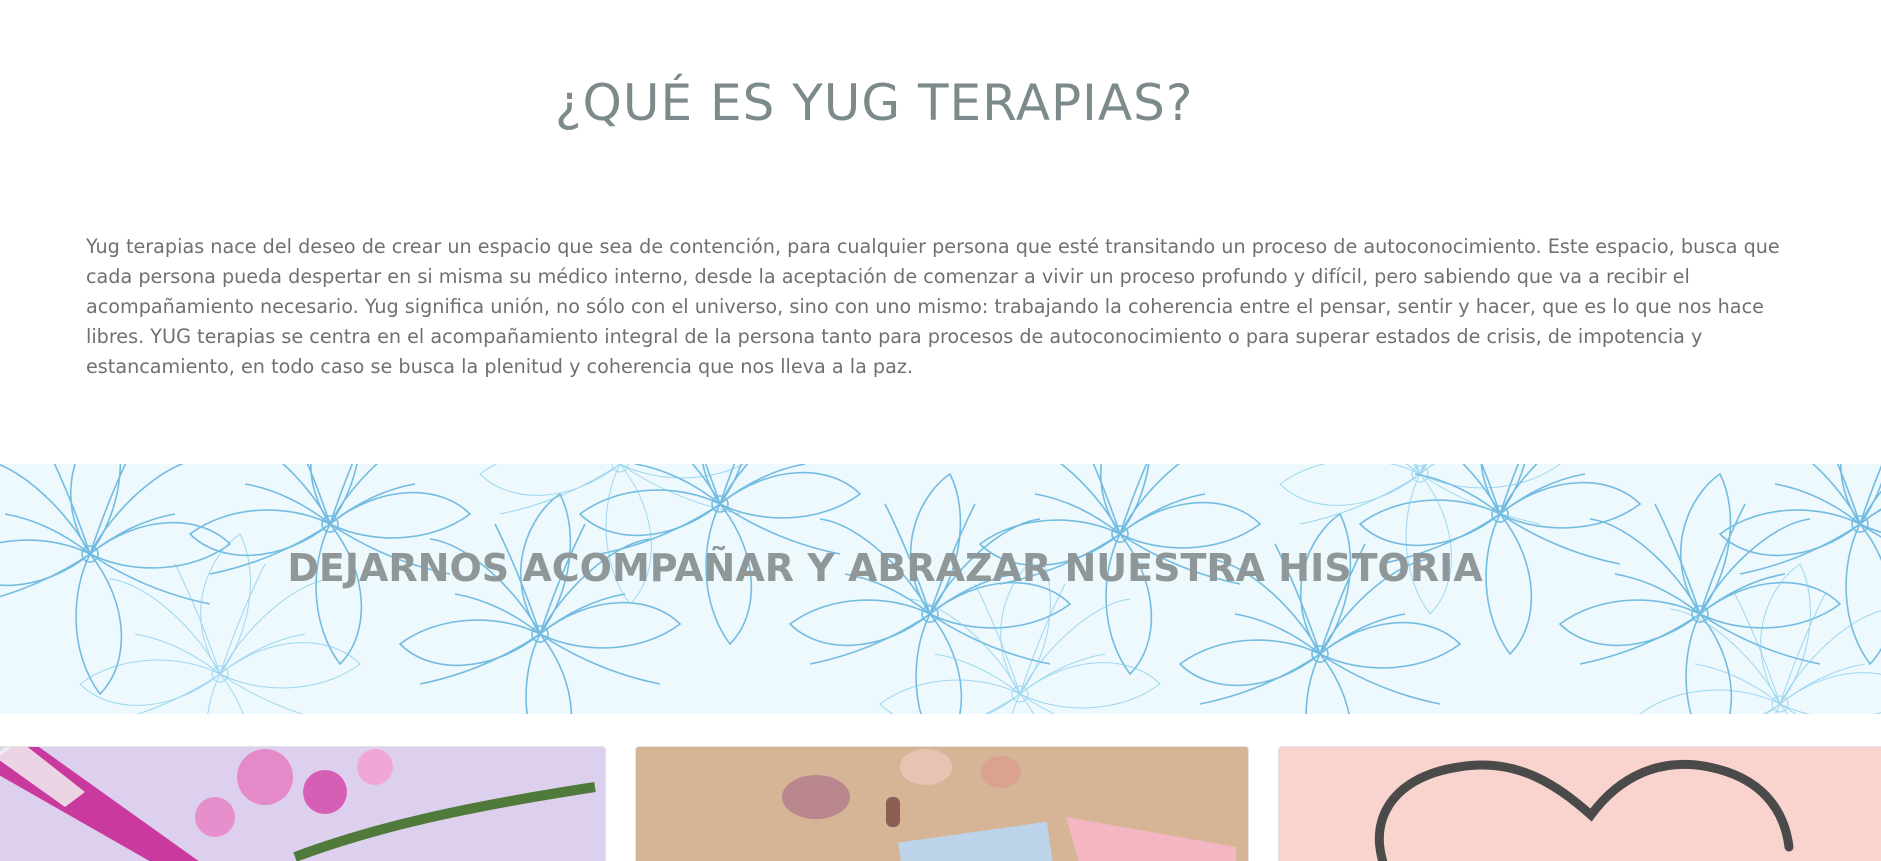 The height and width of the screenshot is (861, 1881). I want to click on heart-drawing-photo, so click(1580, 804).